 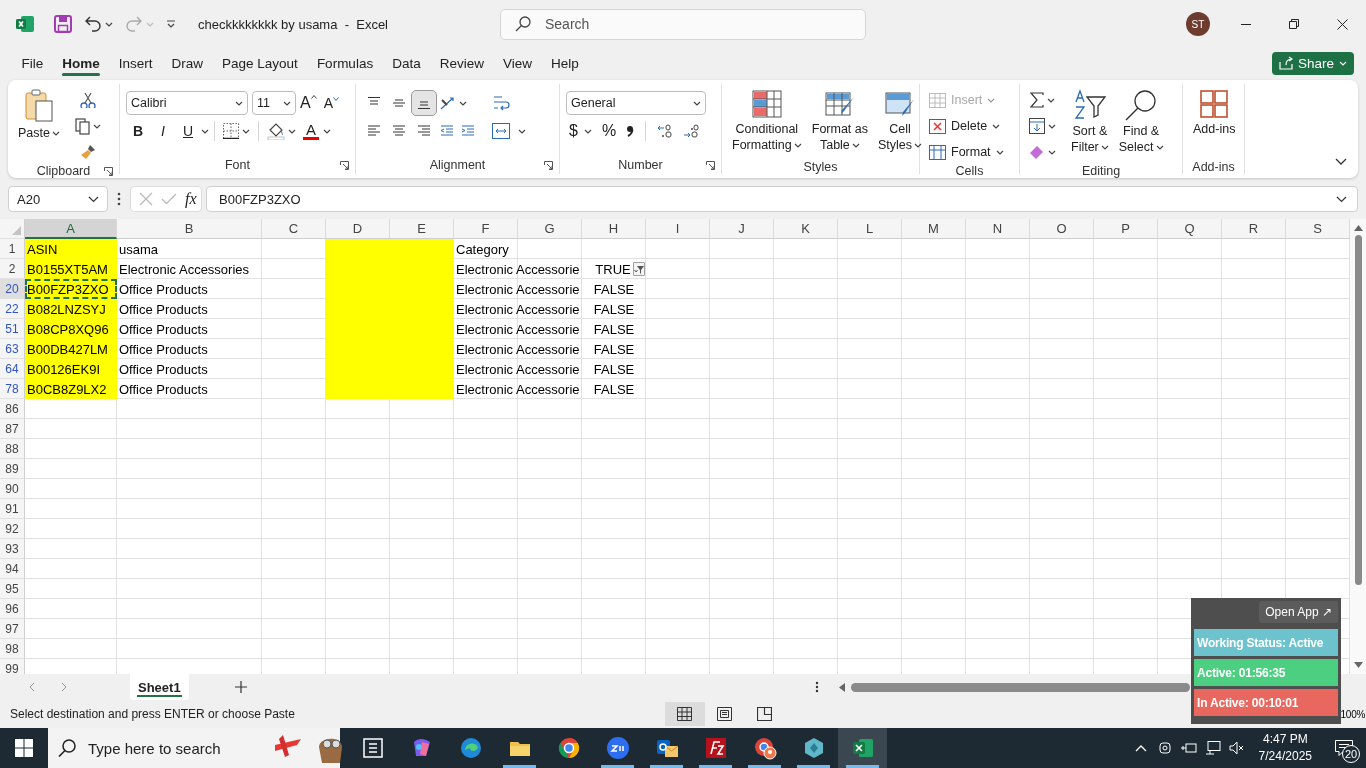 I want to click on menu-tab: Formulas, so click(x=345, y=63).